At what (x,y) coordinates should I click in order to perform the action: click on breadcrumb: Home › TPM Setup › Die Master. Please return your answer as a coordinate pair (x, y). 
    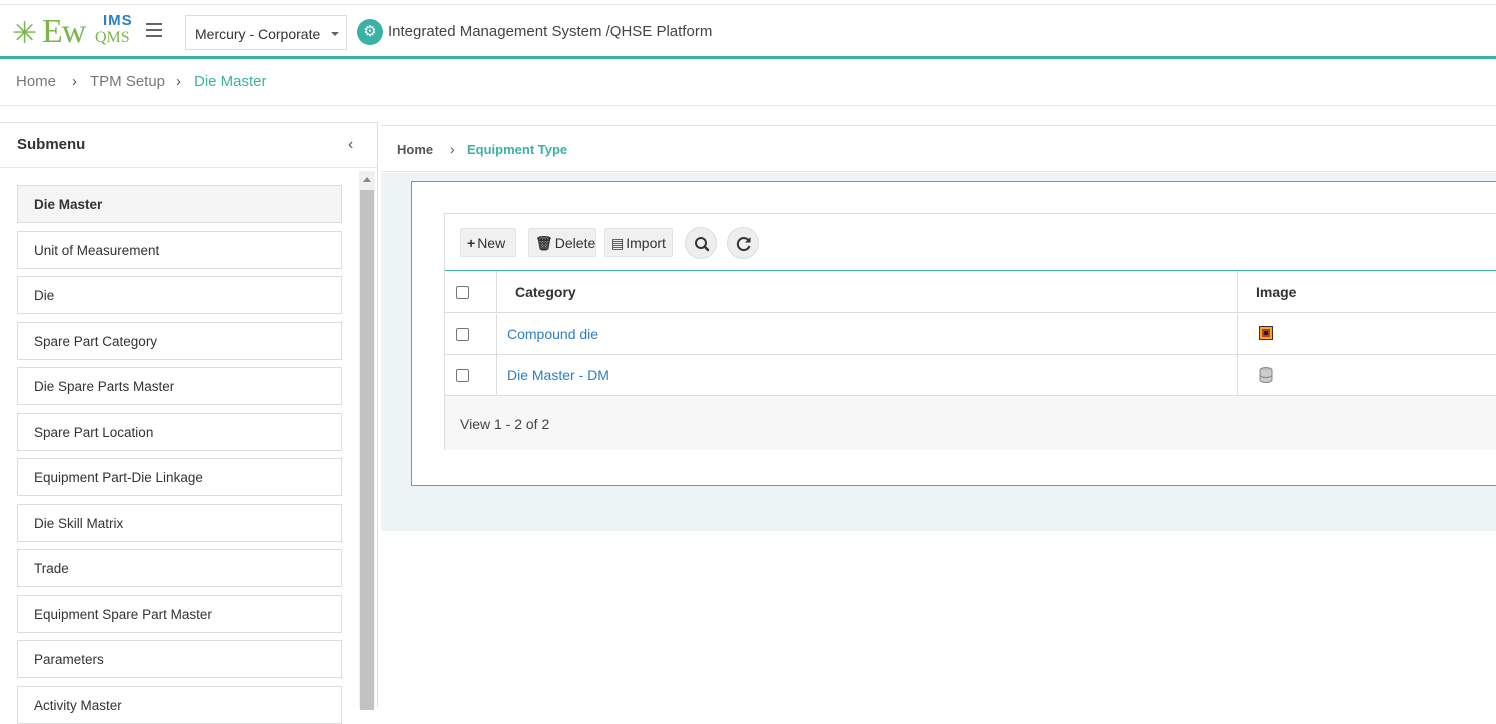
    Looking at the image, I should click on (748, 83).